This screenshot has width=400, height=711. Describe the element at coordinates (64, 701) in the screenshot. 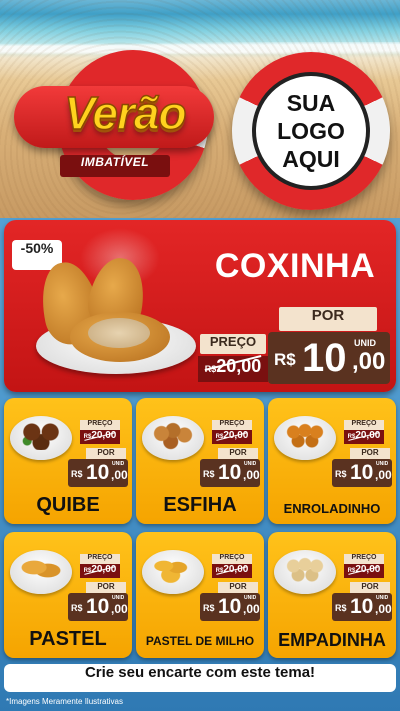

I see `disclaimer: *Imagens Meramente Ilustrativas` at that location.